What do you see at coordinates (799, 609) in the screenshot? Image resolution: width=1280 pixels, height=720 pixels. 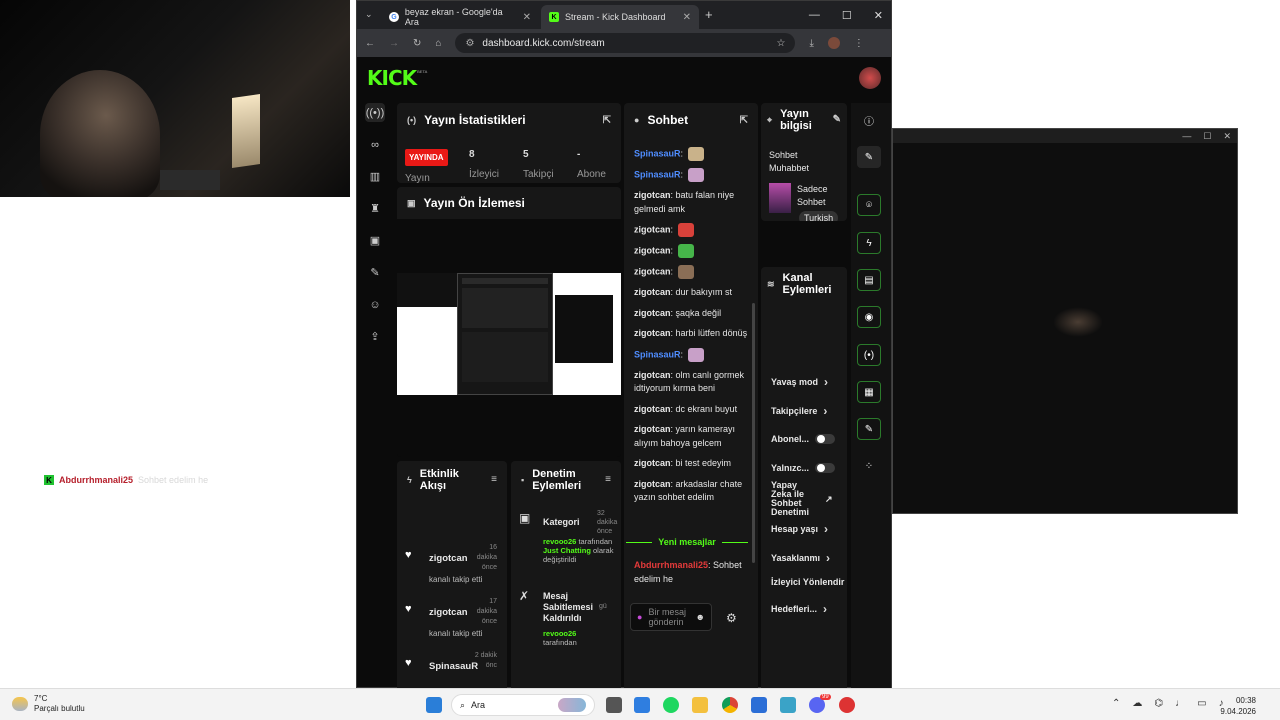 I see `channel-action-item: Hedefleri... ›` at bounding box center [799, 609].